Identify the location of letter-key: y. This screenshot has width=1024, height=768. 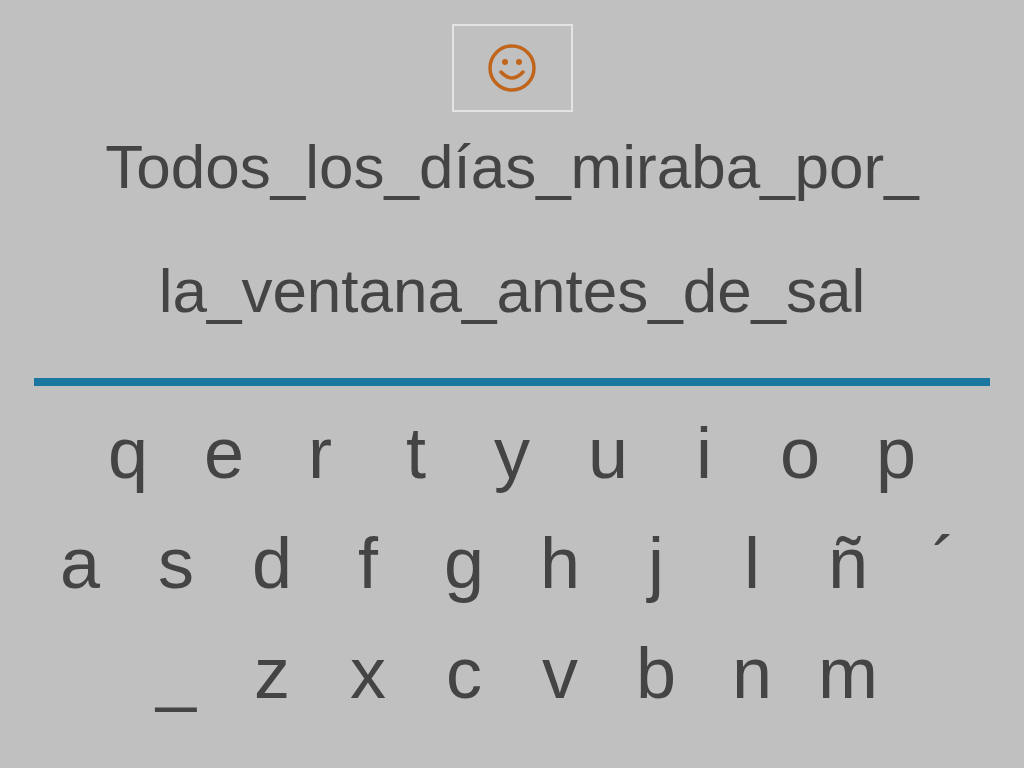
(512, 453).